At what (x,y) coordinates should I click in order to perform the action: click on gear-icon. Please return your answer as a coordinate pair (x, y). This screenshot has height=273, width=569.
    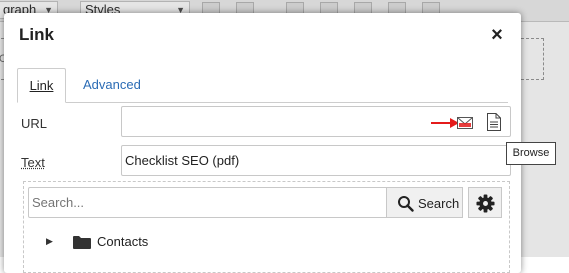
    Looking at the image, I should click on (485, 203).